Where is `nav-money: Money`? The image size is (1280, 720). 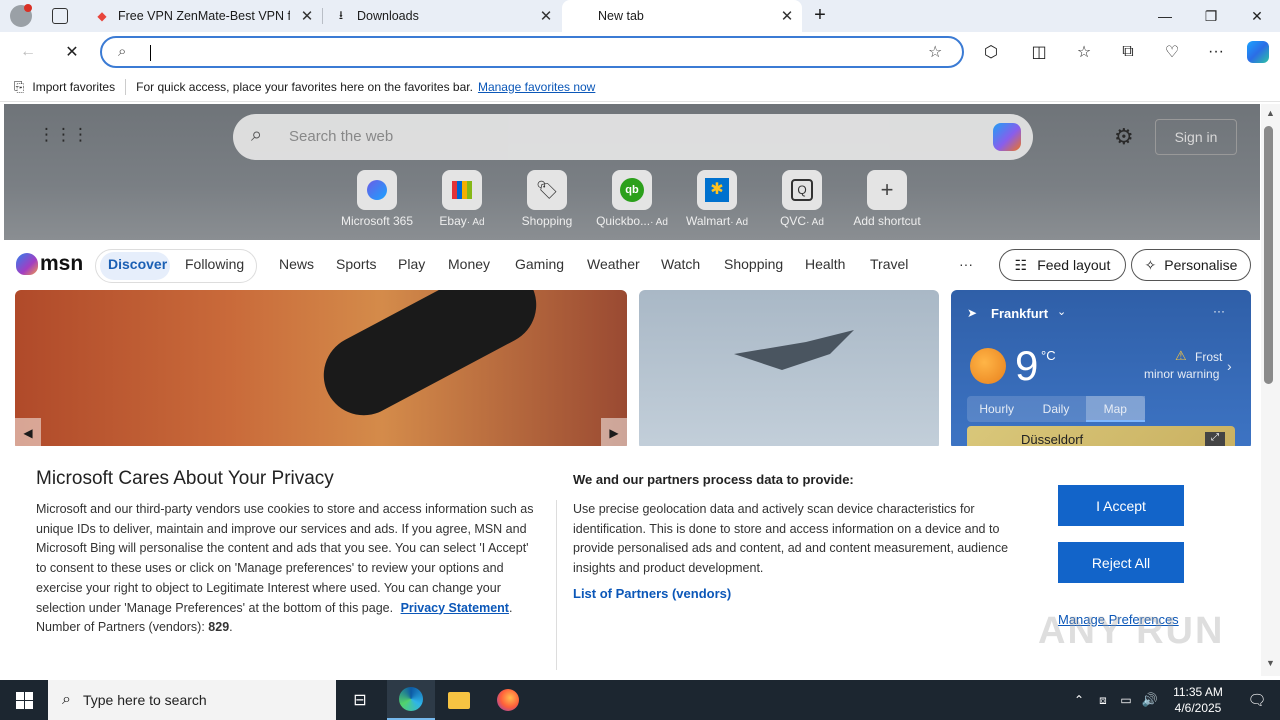 nav-money: Money is located at coordinates (469, 264).